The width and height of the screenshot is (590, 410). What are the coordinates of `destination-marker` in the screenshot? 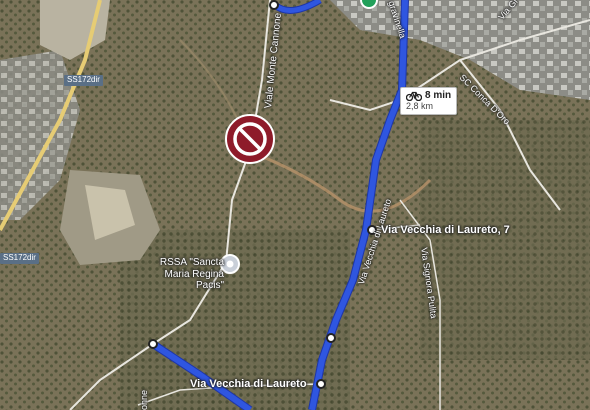 It's located at (369, 4).